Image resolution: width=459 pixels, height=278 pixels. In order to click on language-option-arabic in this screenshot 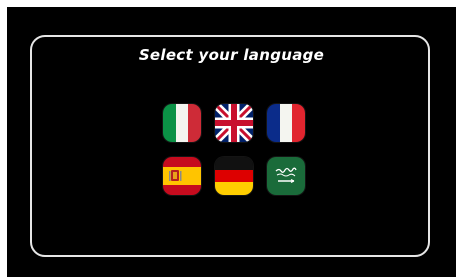, I will do `click(286, 176)`.